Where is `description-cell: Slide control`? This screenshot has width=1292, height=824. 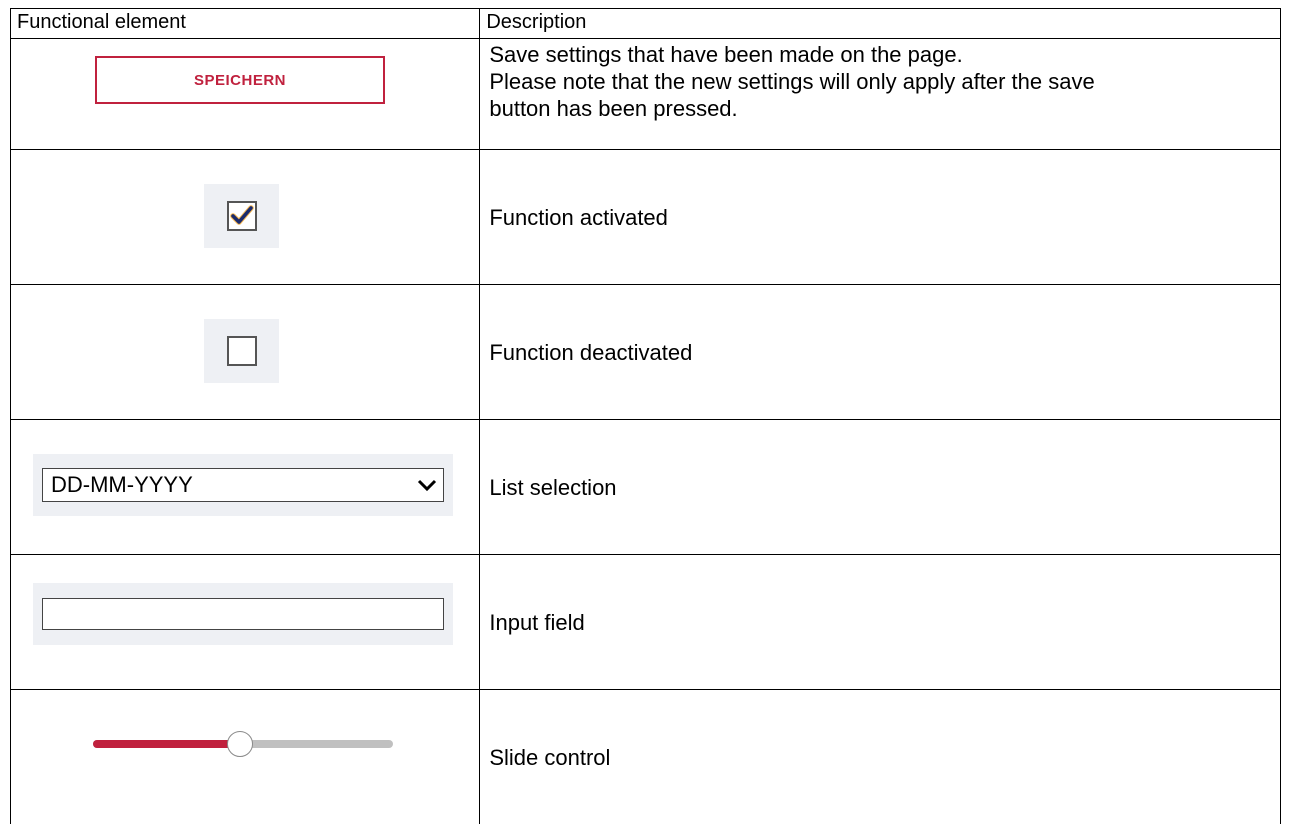 description-cell: Slide control is located at coordinates (880, 757).